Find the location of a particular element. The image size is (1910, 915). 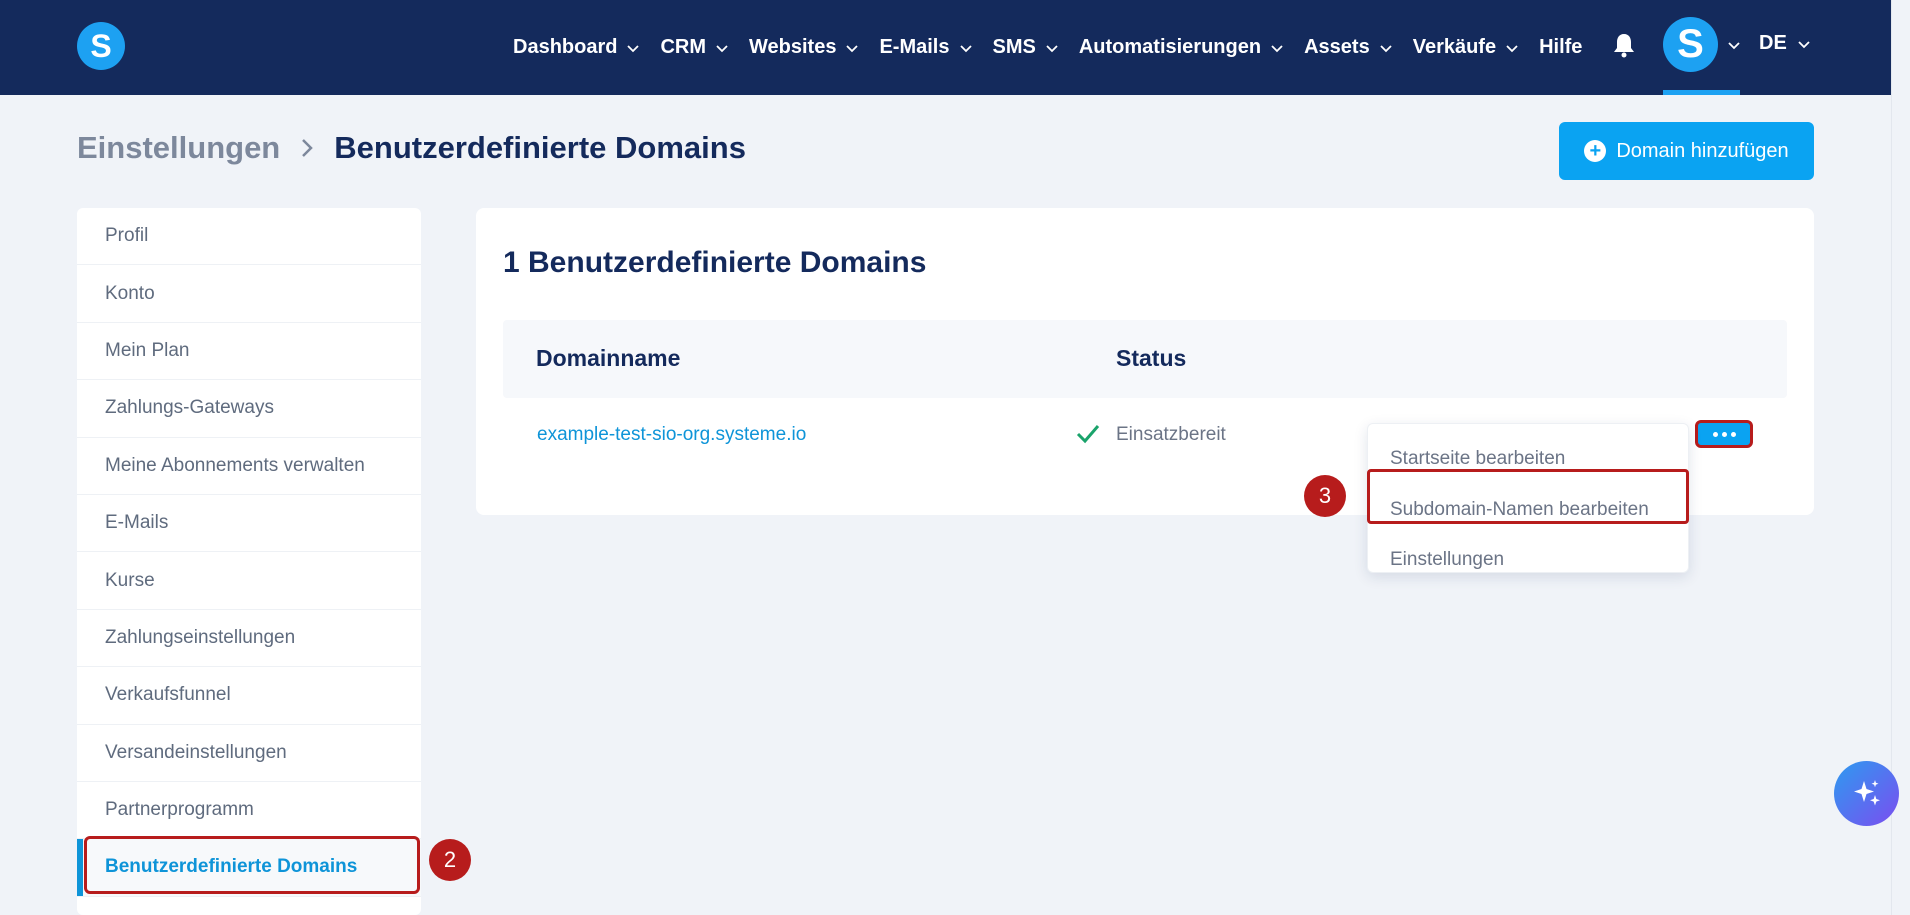

highlight-box-dropdown is located at coordinates (1528, 496).